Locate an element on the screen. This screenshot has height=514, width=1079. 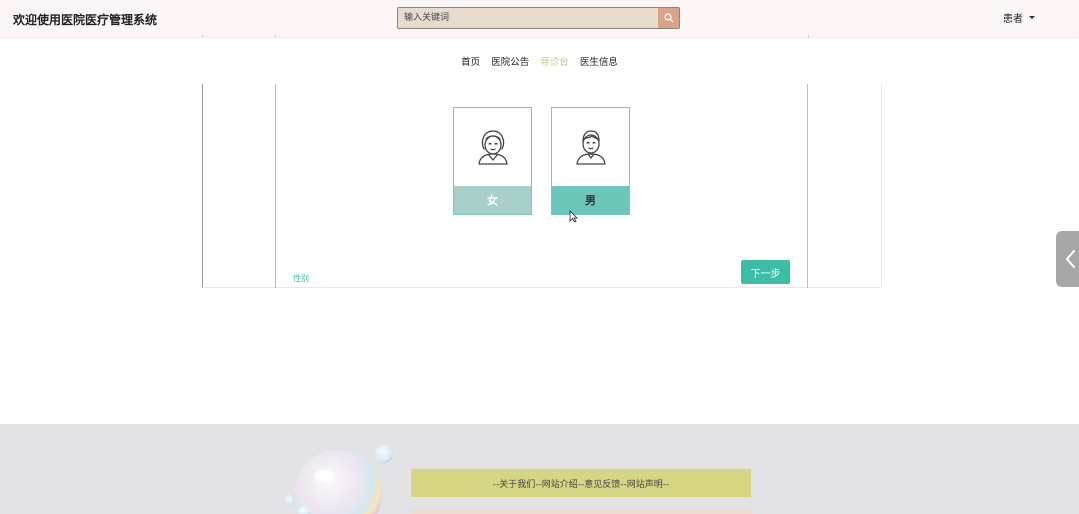
female-avatar-icon is located at coordinates (492, 147).